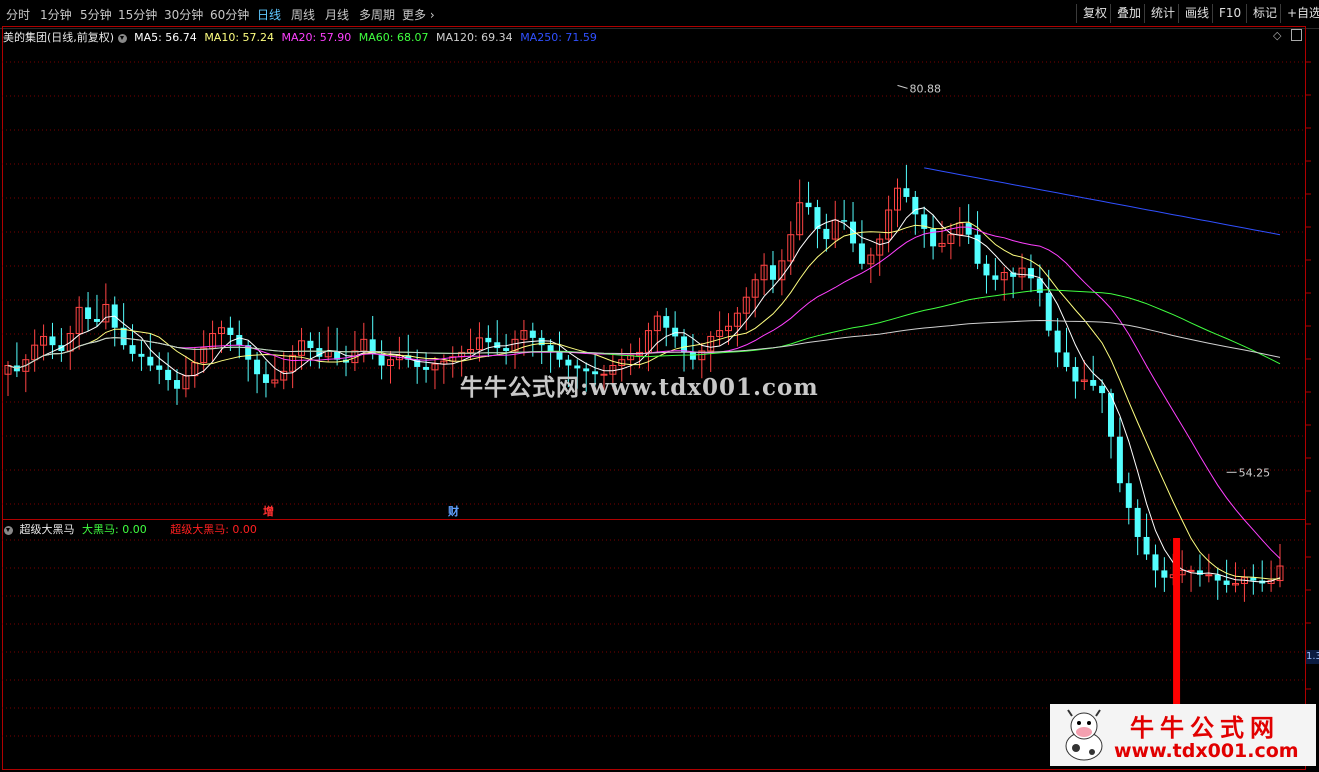  What do you see at coordinates (1177, 621) in the screenshot?
I see `signal-bar` at bounding box center [1177, 621].